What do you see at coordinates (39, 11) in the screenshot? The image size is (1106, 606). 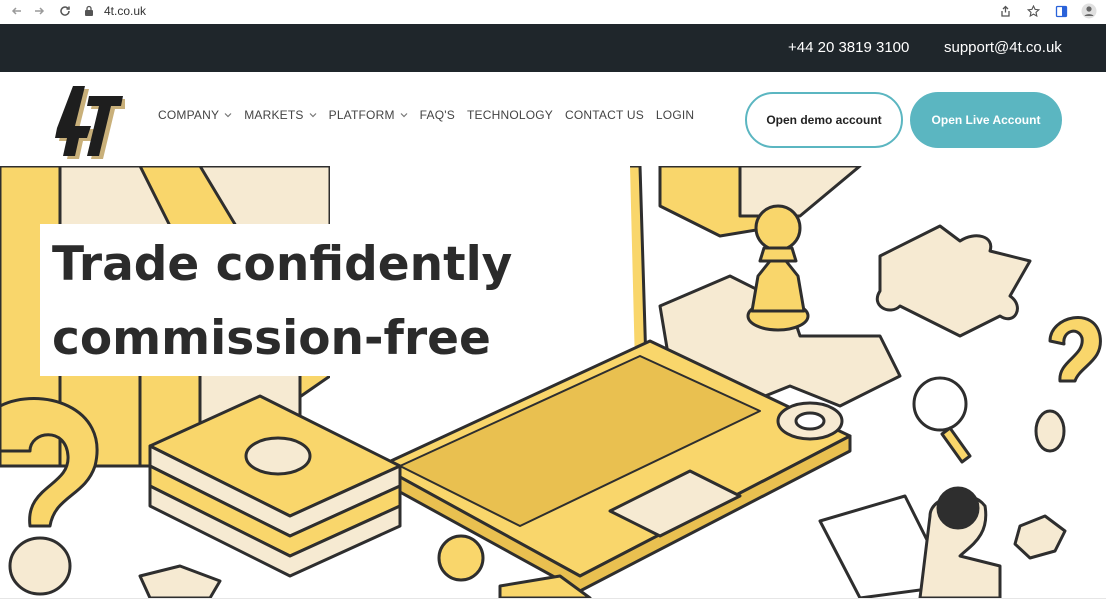 I see `forward-arrow-icon` at bounding box center [39, 11].